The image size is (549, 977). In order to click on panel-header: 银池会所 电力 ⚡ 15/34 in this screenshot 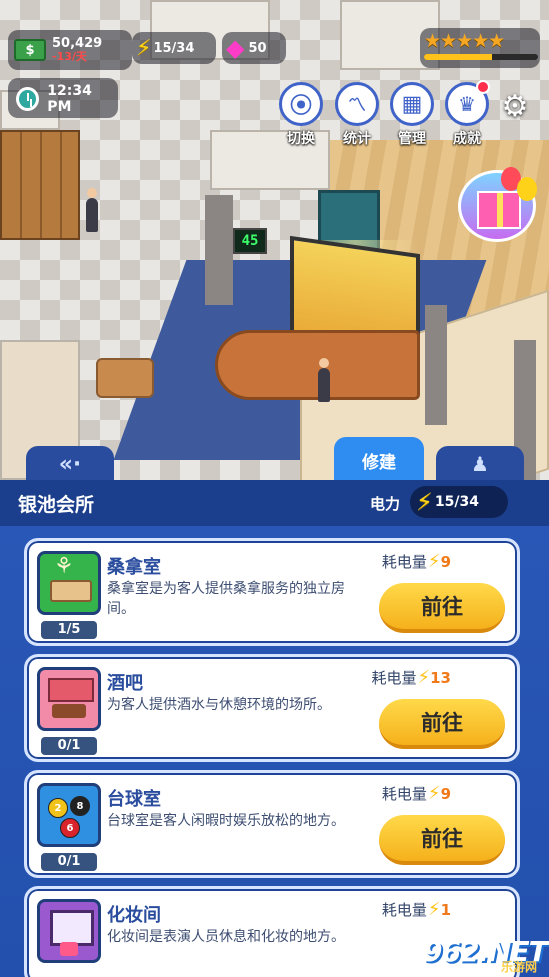, I will do `click(274, 503)`.